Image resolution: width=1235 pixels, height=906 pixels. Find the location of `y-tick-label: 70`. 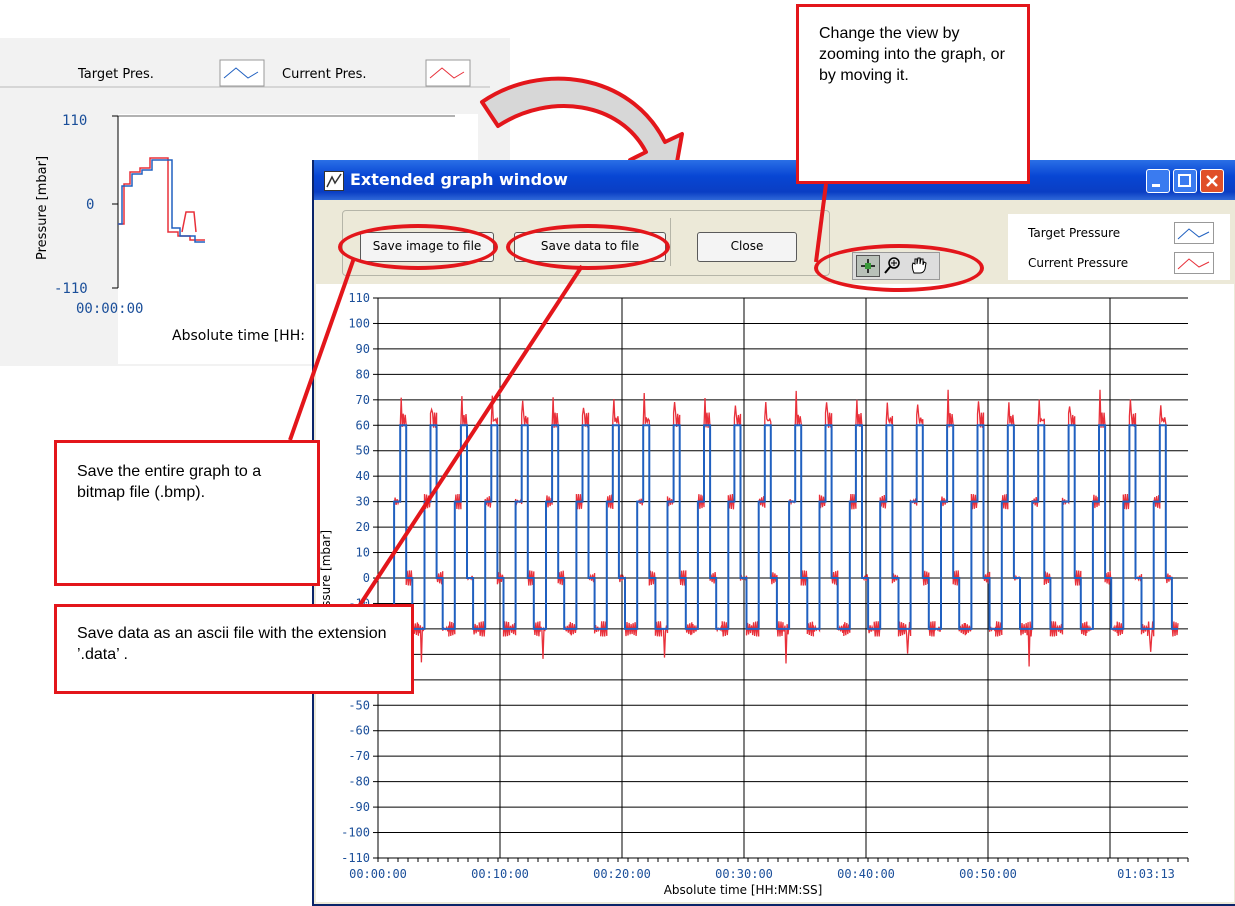

y-tick-label: 70 is located at coordinates (363, 400).